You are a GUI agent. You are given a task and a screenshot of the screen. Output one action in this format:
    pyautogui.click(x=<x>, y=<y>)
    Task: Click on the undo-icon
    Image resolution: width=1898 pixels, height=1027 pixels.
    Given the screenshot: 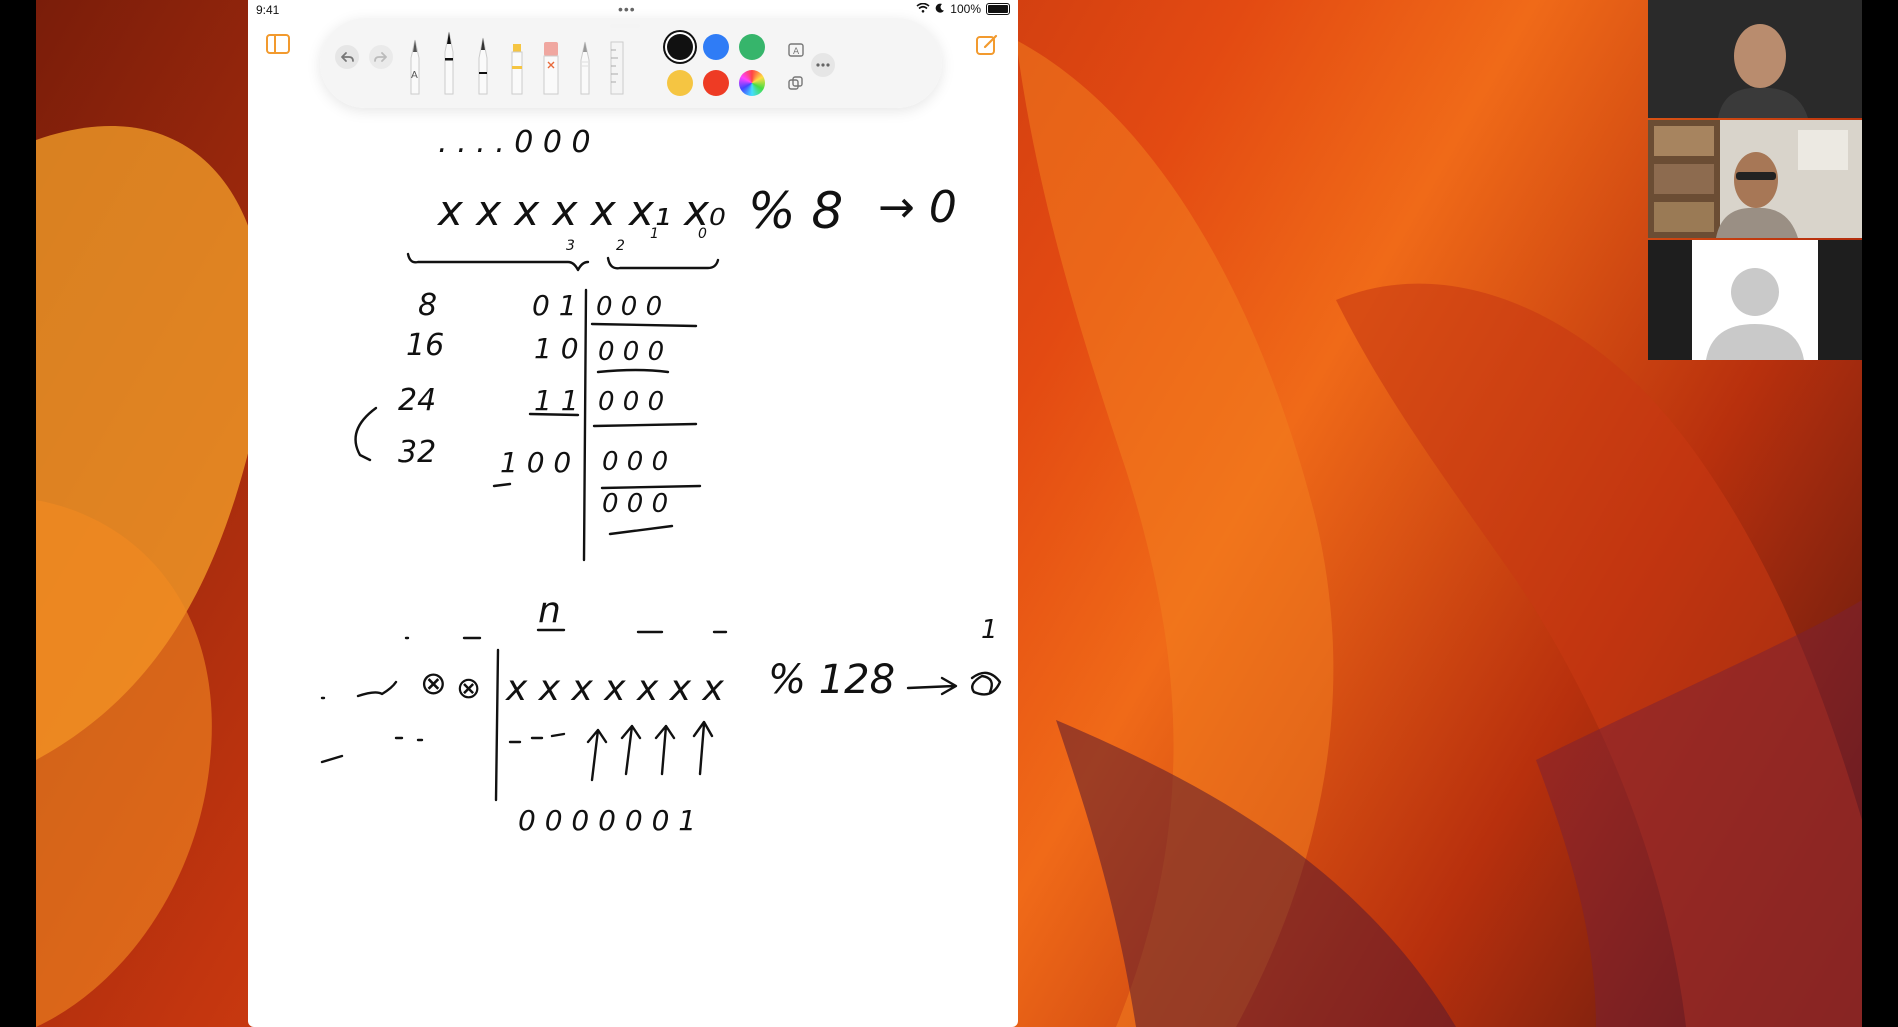 What is the action you would take?
    pyautogui.click(x=347, y=57)
    